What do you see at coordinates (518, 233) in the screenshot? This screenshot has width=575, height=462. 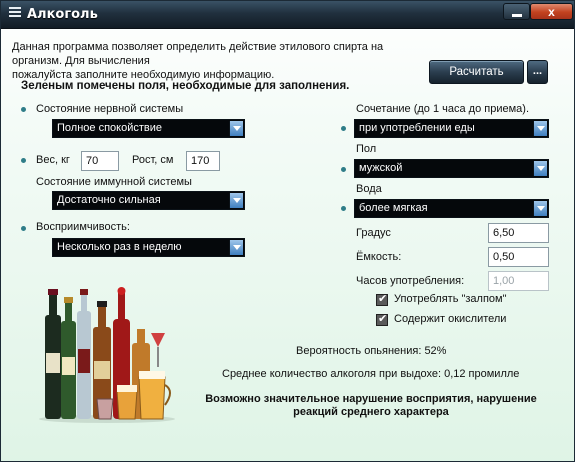 I see `degree-field: 6,50` at bounding box center [518, 233].